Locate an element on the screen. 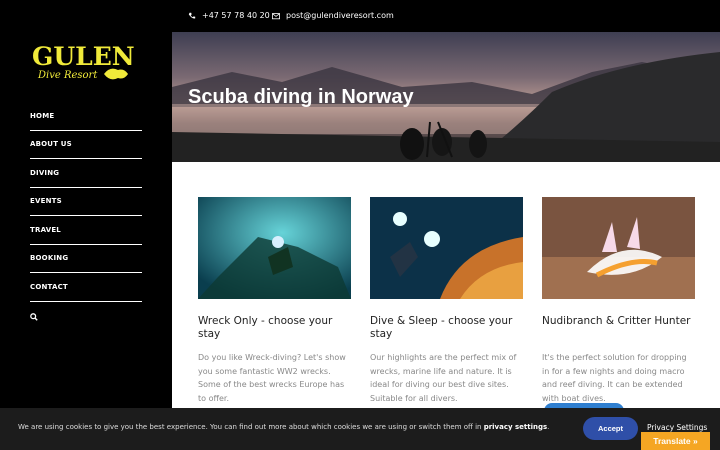 The image size is (720, 450). email-address: post@gulendiveresort.com is located at coordinates (340, 15).